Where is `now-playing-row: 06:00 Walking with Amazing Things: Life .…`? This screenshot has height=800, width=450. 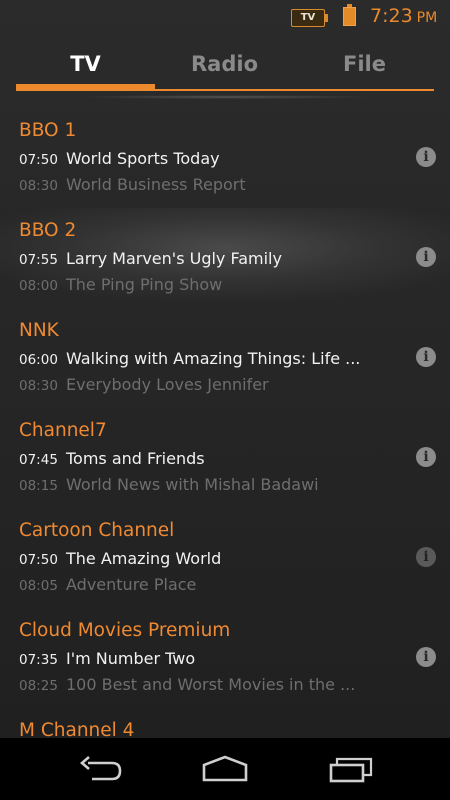 now-playing-row: 06:00 Walking with Amazing Things: Life .… is located at coordinates (189, 358).